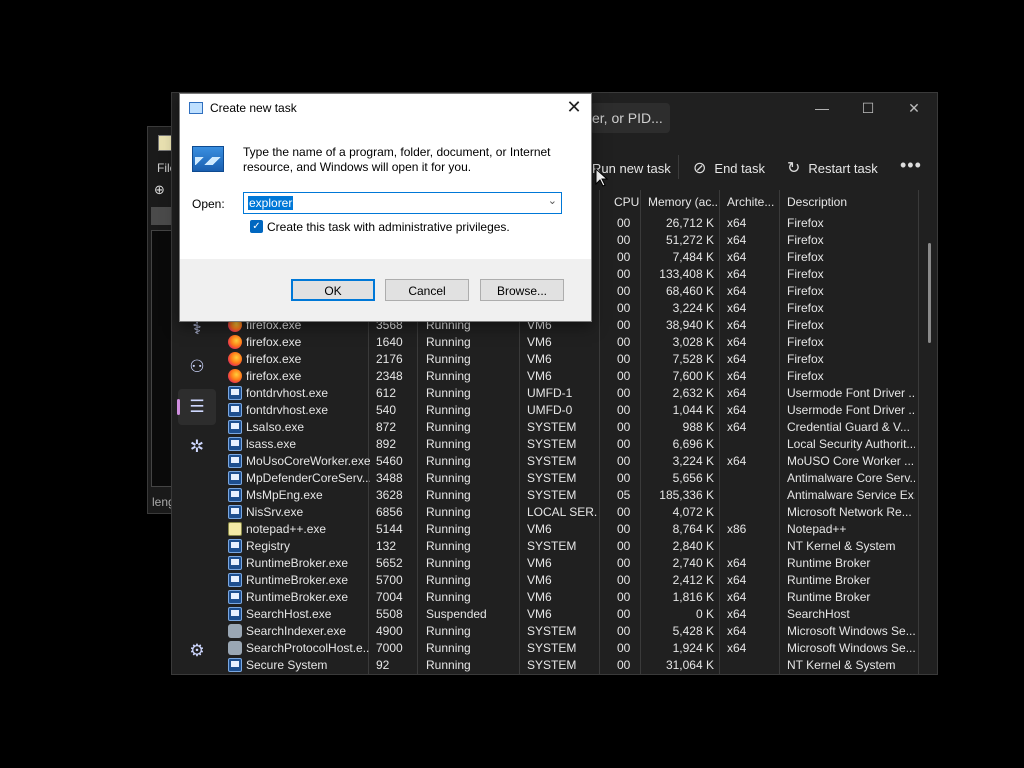 The image size is (1024, 768). I want to click on open-combobox: explorer ⌄, so click(402, 203).